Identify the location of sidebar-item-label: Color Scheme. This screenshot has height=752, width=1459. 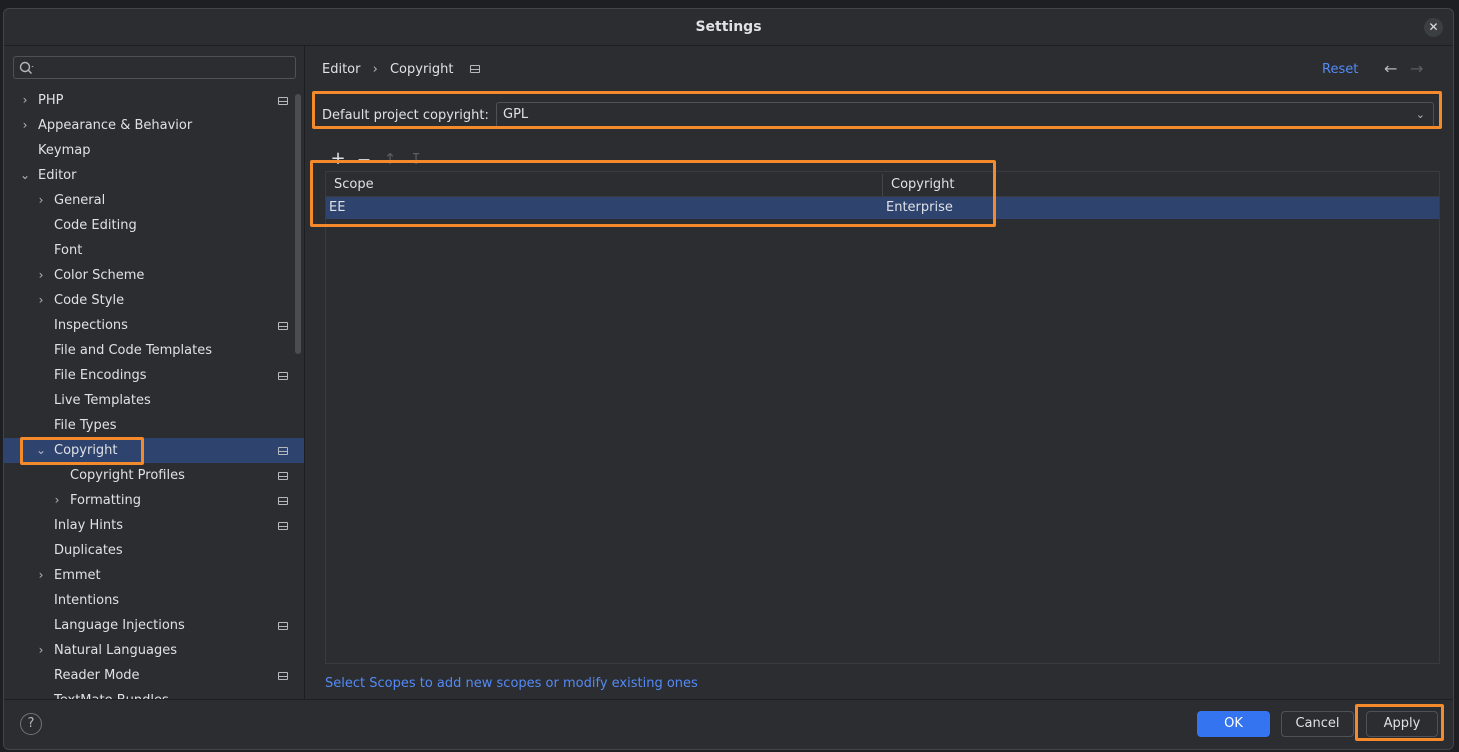
(99, 275).